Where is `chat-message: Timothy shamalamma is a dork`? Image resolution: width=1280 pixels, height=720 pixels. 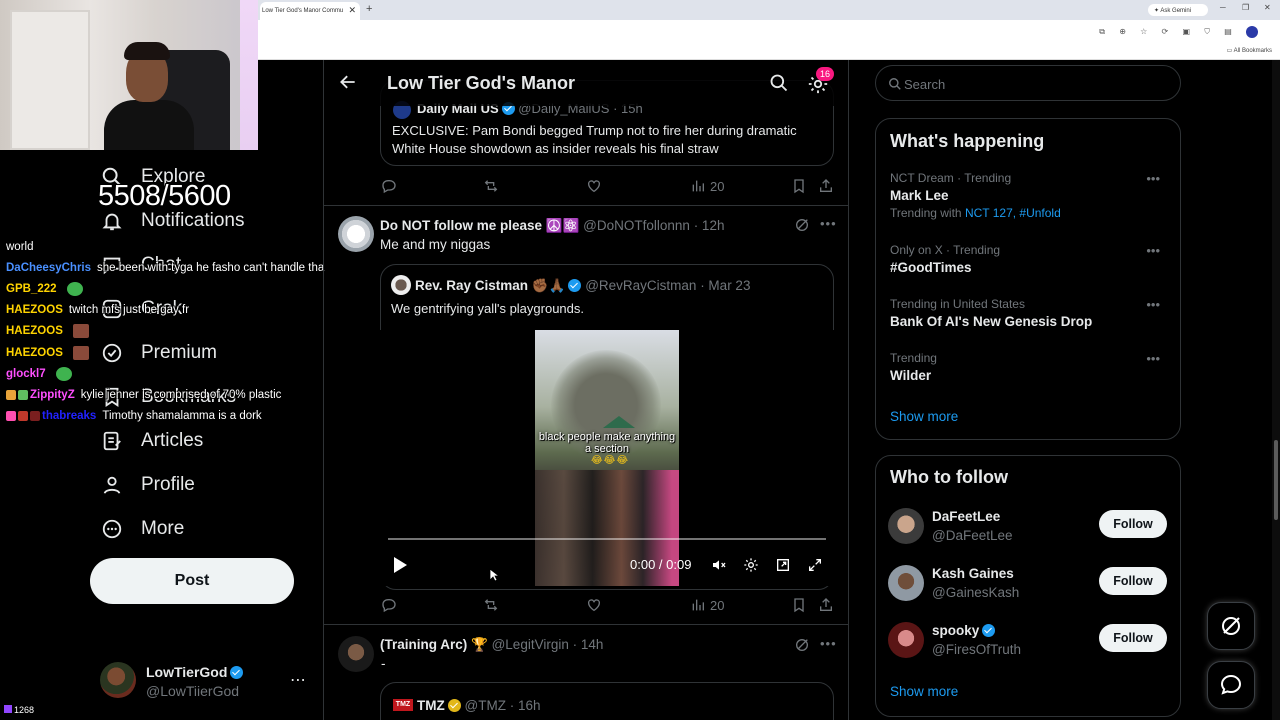 chat-message: Timothy shamalamma is a dork is located at coordinates (182, 416).